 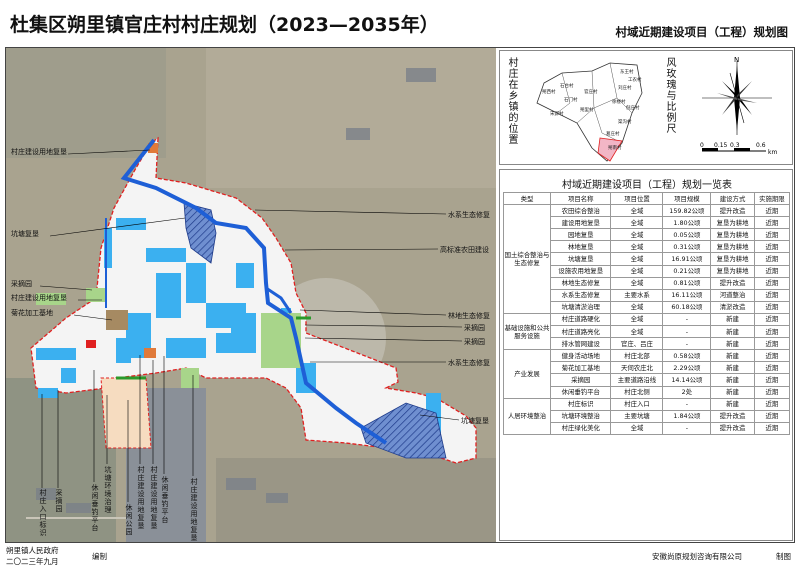 What do you see at coordinates (687, 392) in the screenshot?
I see `table-cell: 2处` at bounding box center [687, 392].